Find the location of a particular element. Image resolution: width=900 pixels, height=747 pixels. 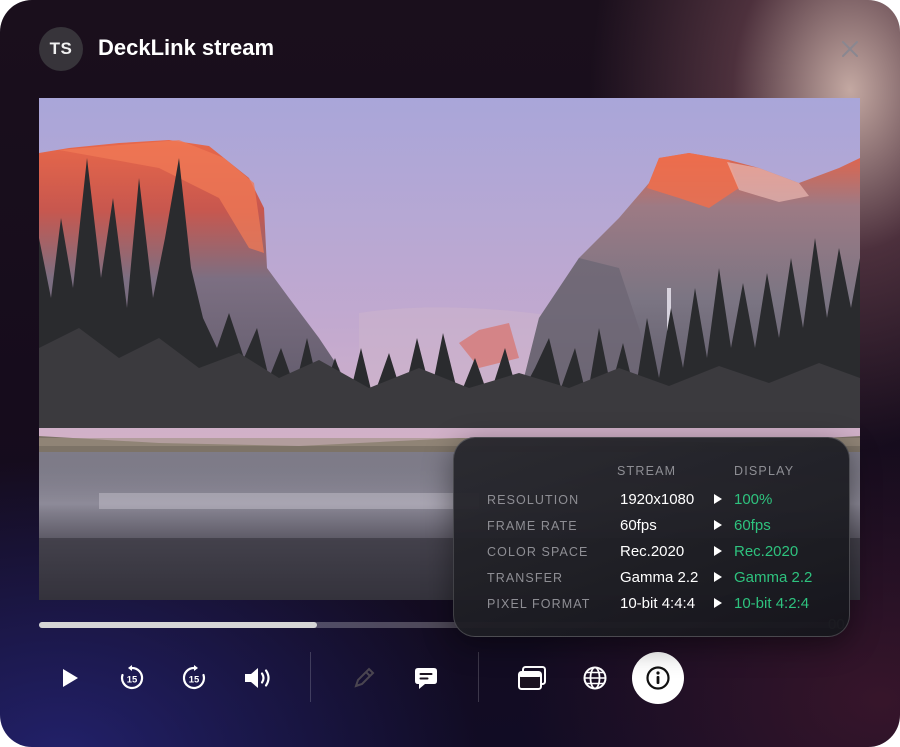

info-row-color-space: COLOR SPACE Rec.2020 Rec.2020 is located at coordinates (651, 557).